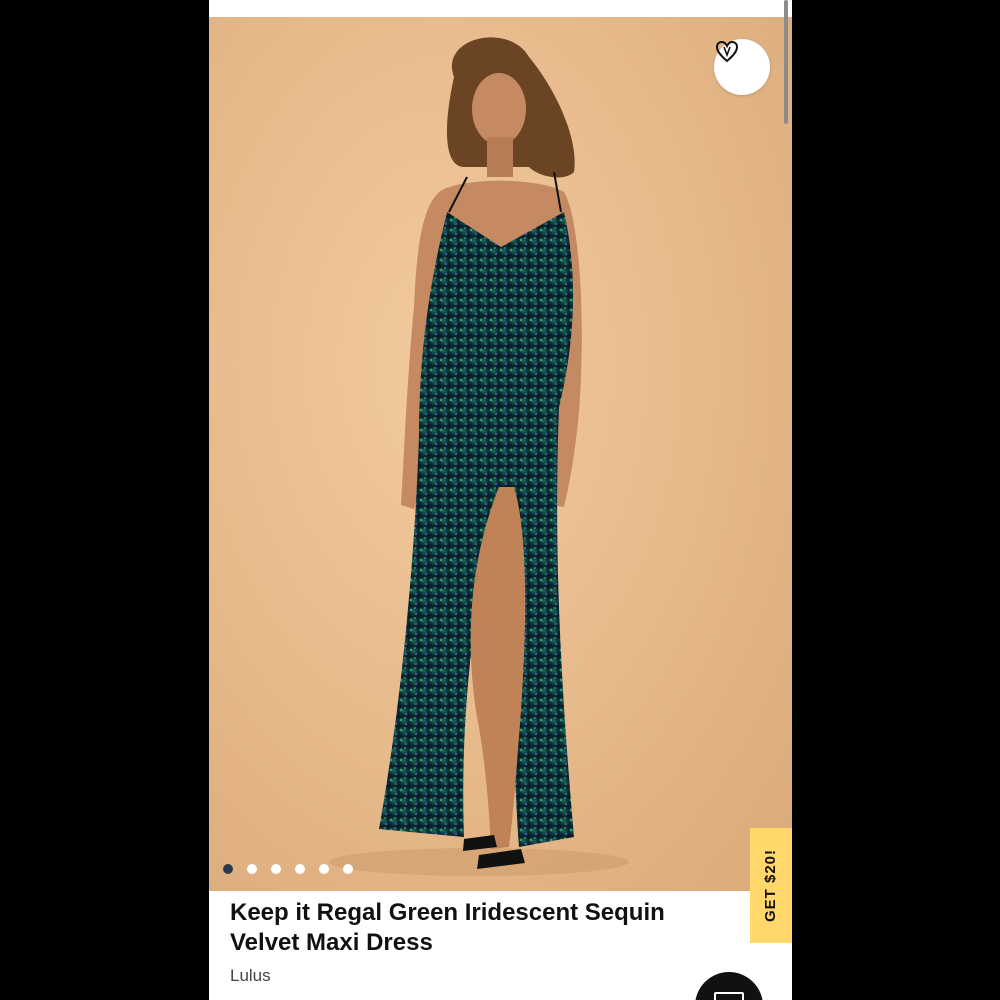 The width and height of the screenshot is (1000, 1000). Describe the element at coordinates (729, 986) in the screenshot. I see `chat-button` at that location.